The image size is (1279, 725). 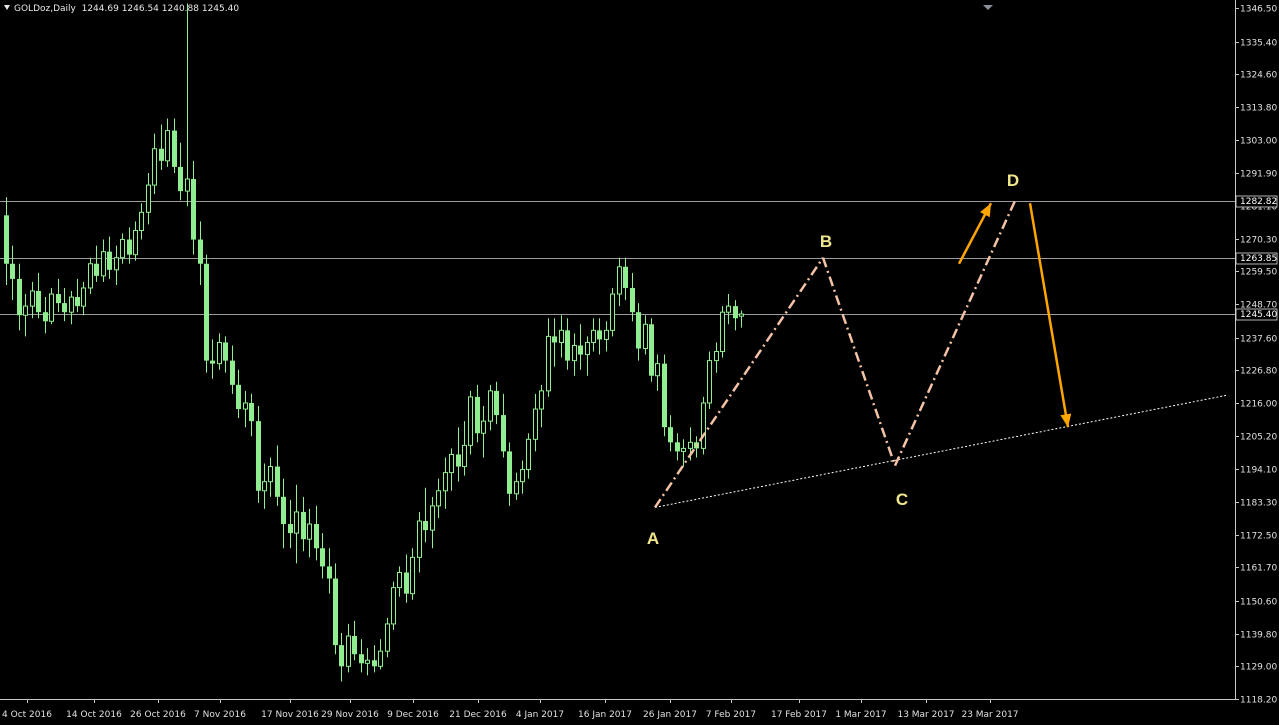 I want to click on arrow-down, so click(x=1049, y=315).